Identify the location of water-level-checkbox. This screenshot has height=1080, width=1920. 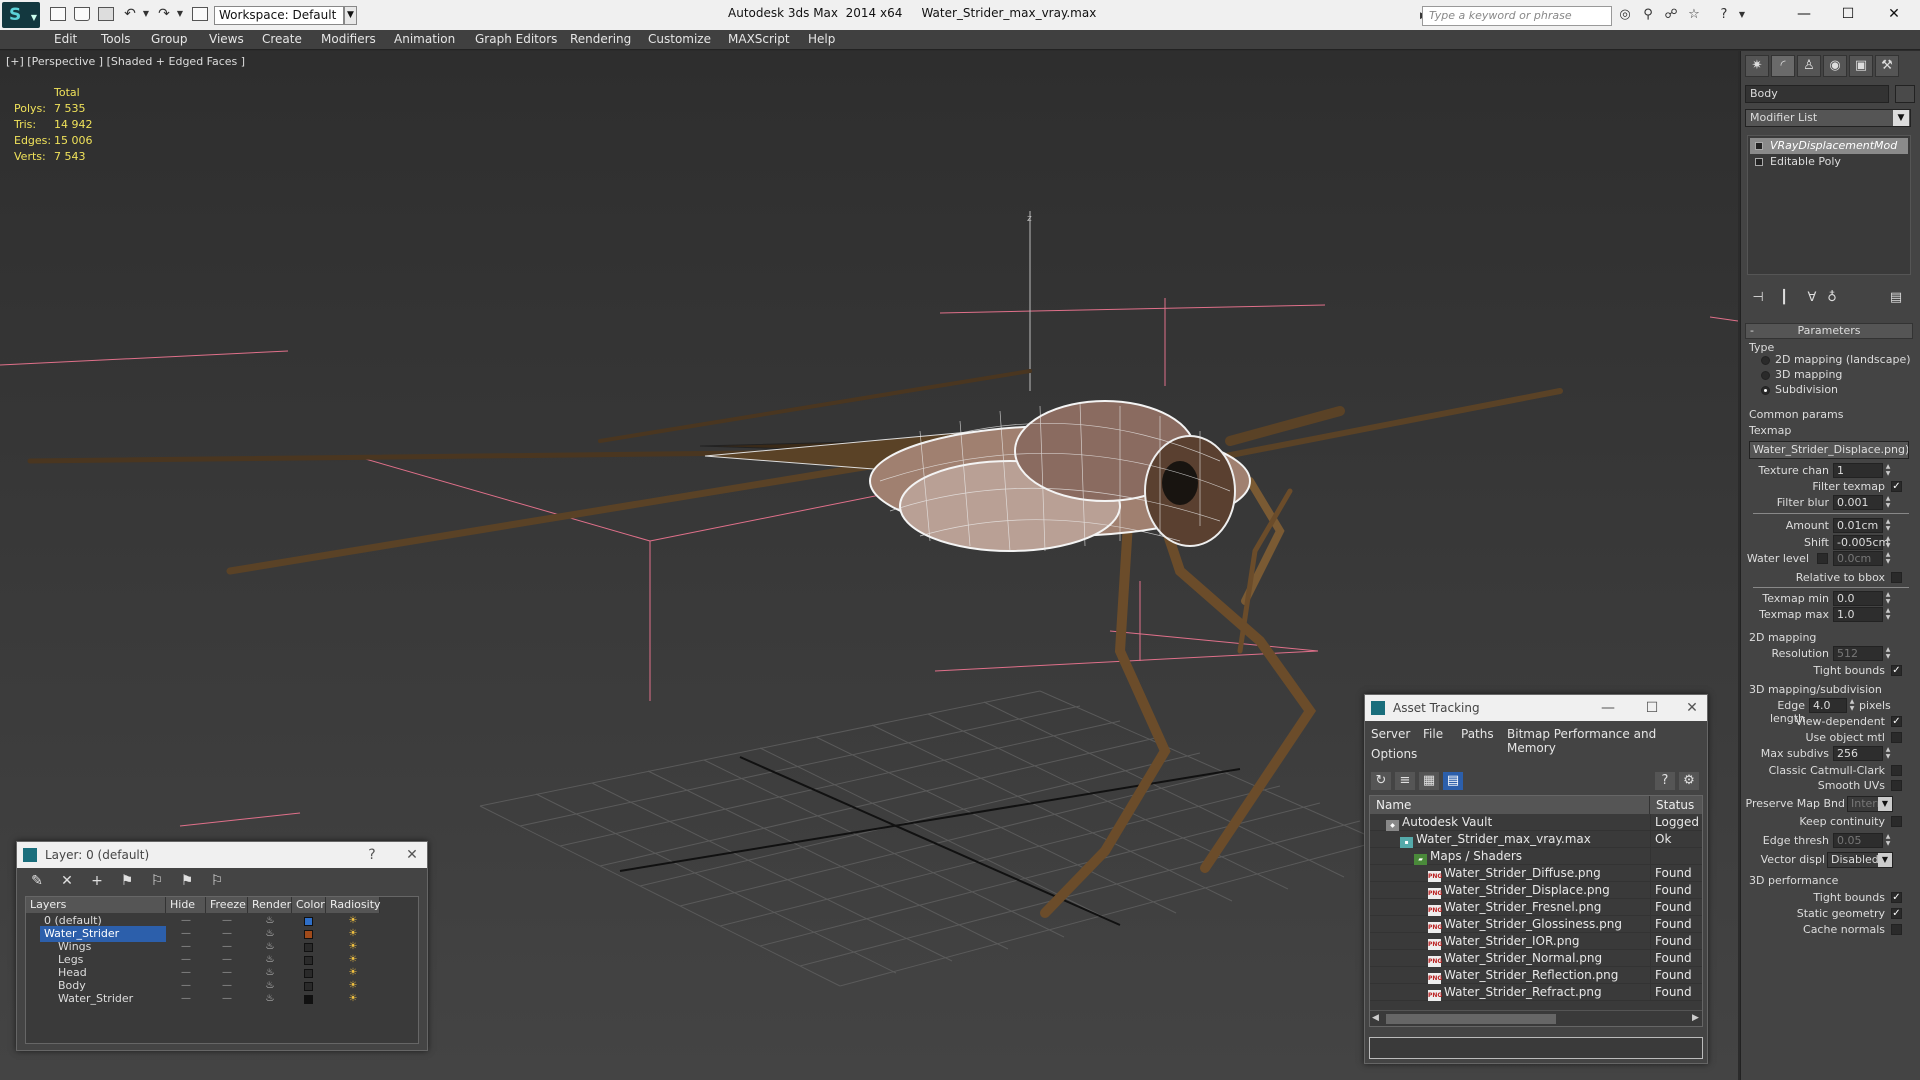
(1822, 558).